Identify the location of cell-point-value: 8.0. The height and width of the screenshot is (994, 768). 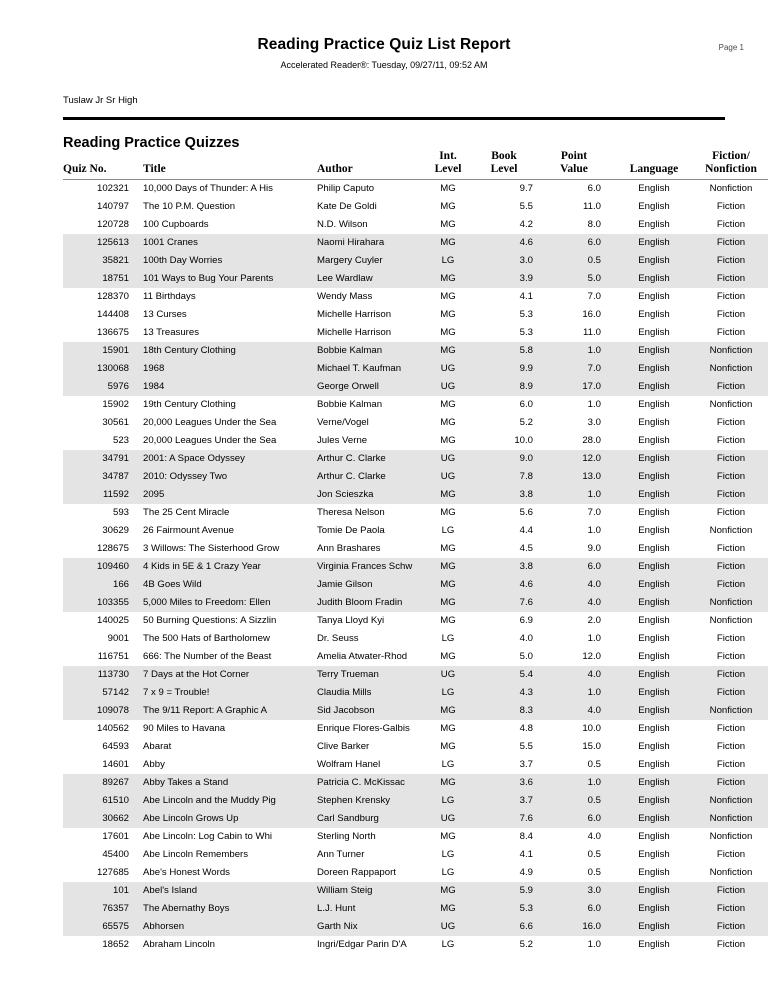
(581, 225).